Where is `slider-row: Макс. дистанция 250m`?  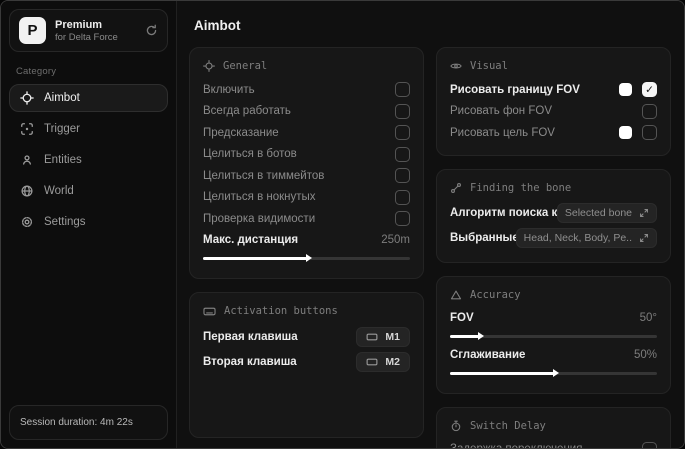
slider-row: Макс. дистанция 250m is located at coordinates (306, 241).